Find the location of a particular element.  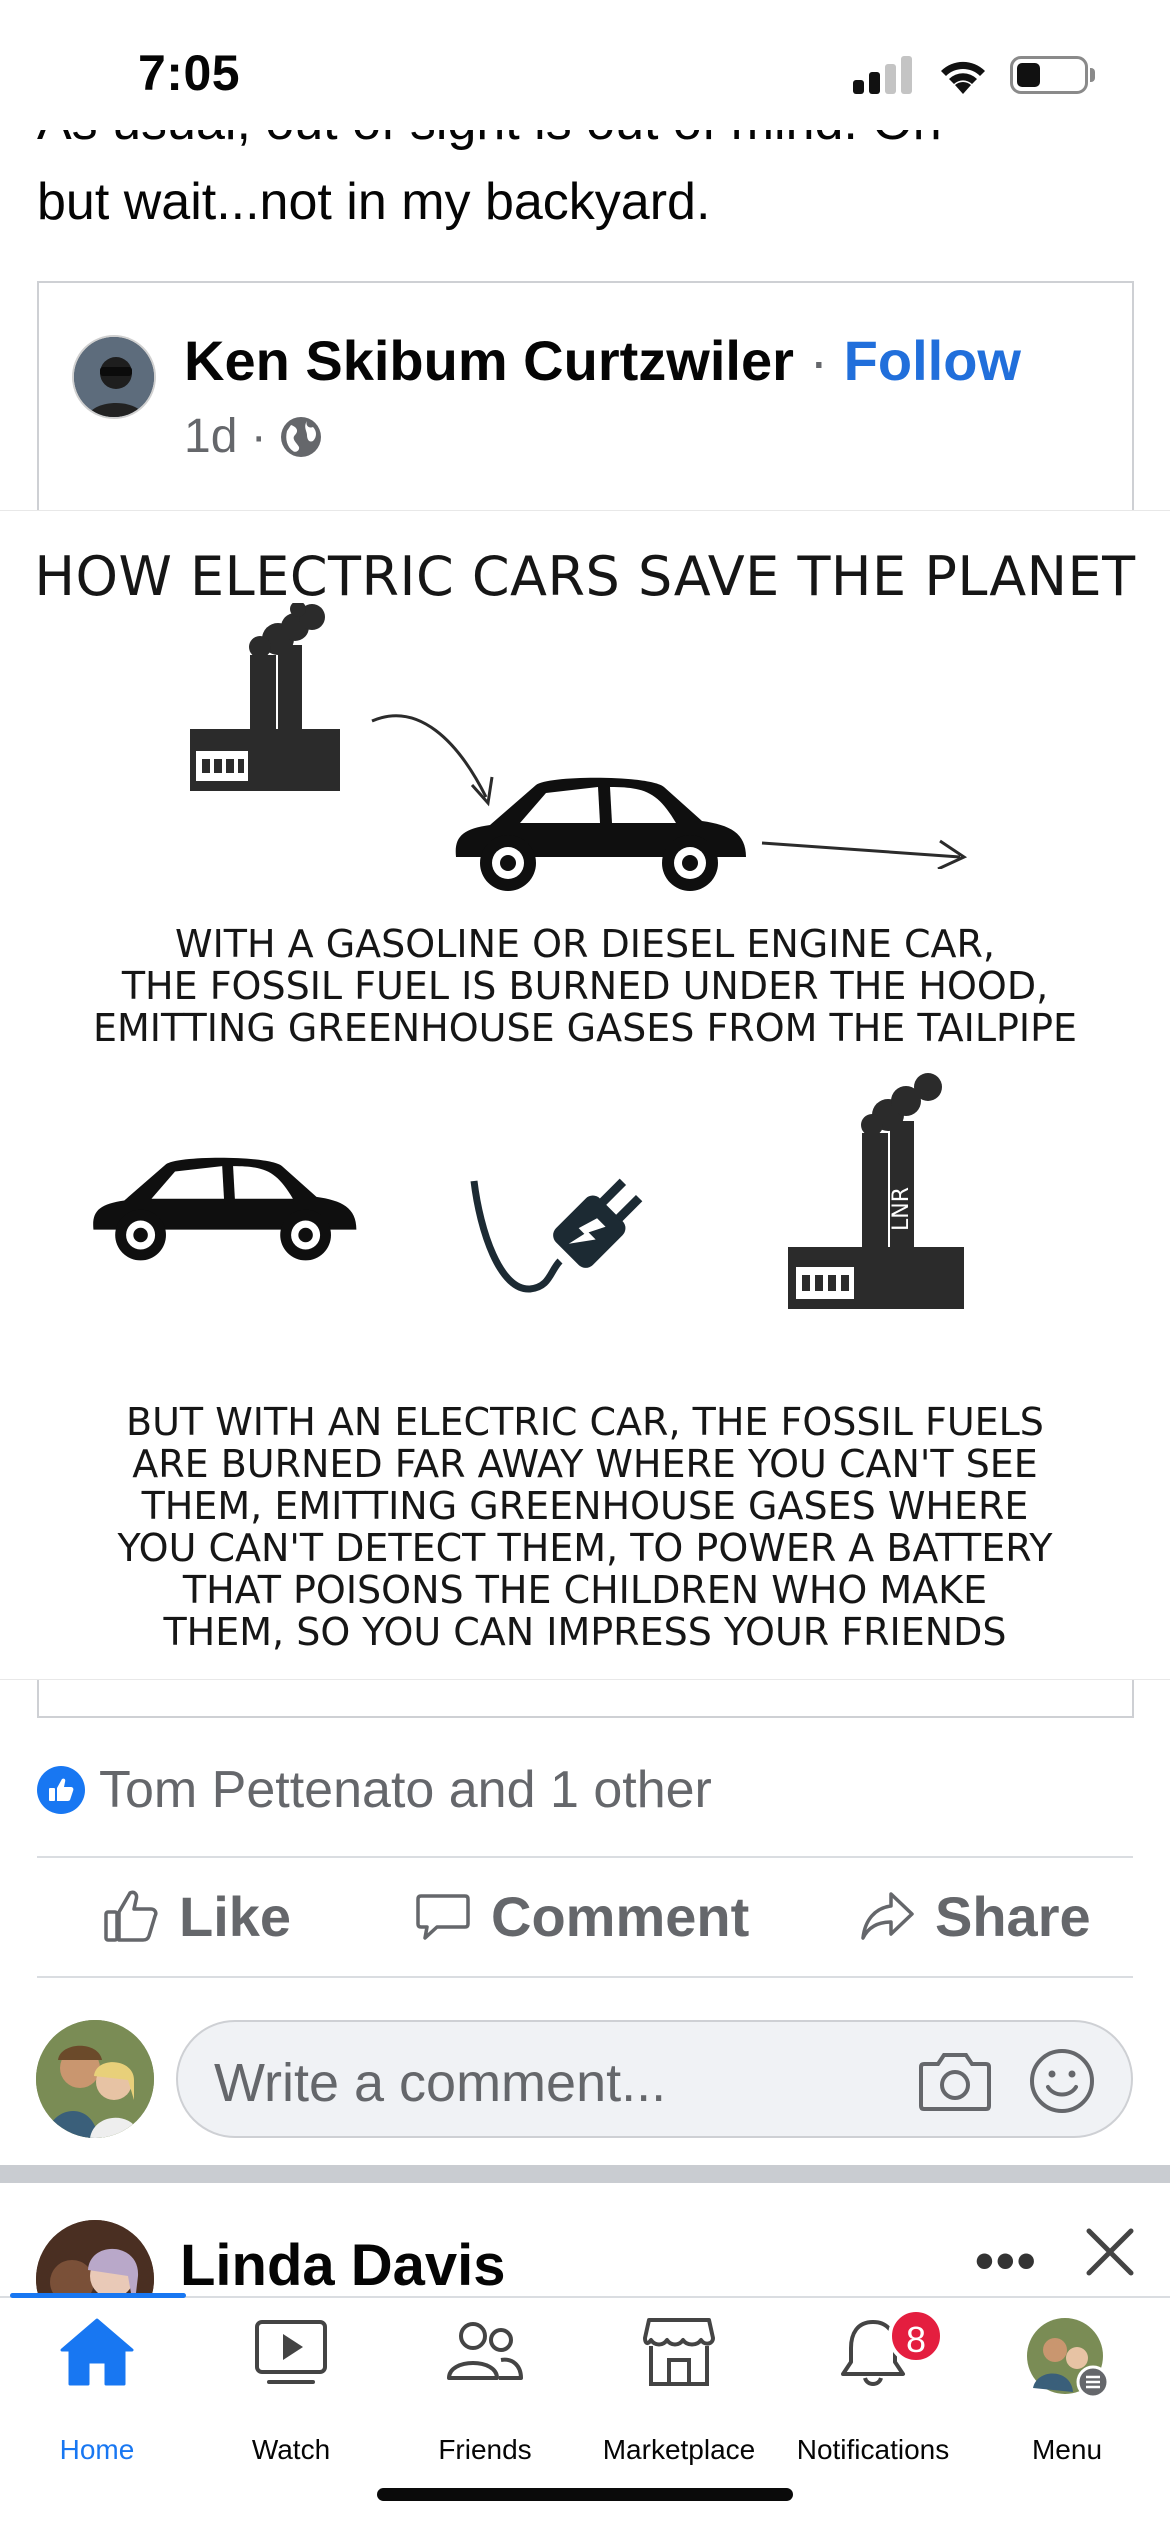

watch-icon is located at coordinates (291, 2352).